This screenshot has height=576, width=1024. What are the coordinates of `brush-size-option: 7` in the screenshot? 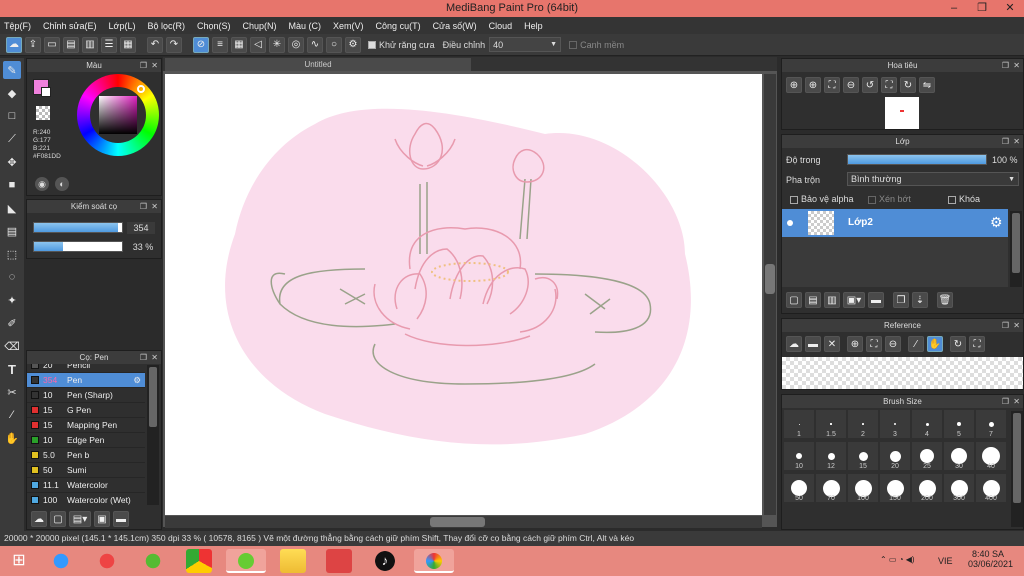 It's located at (991, 424).